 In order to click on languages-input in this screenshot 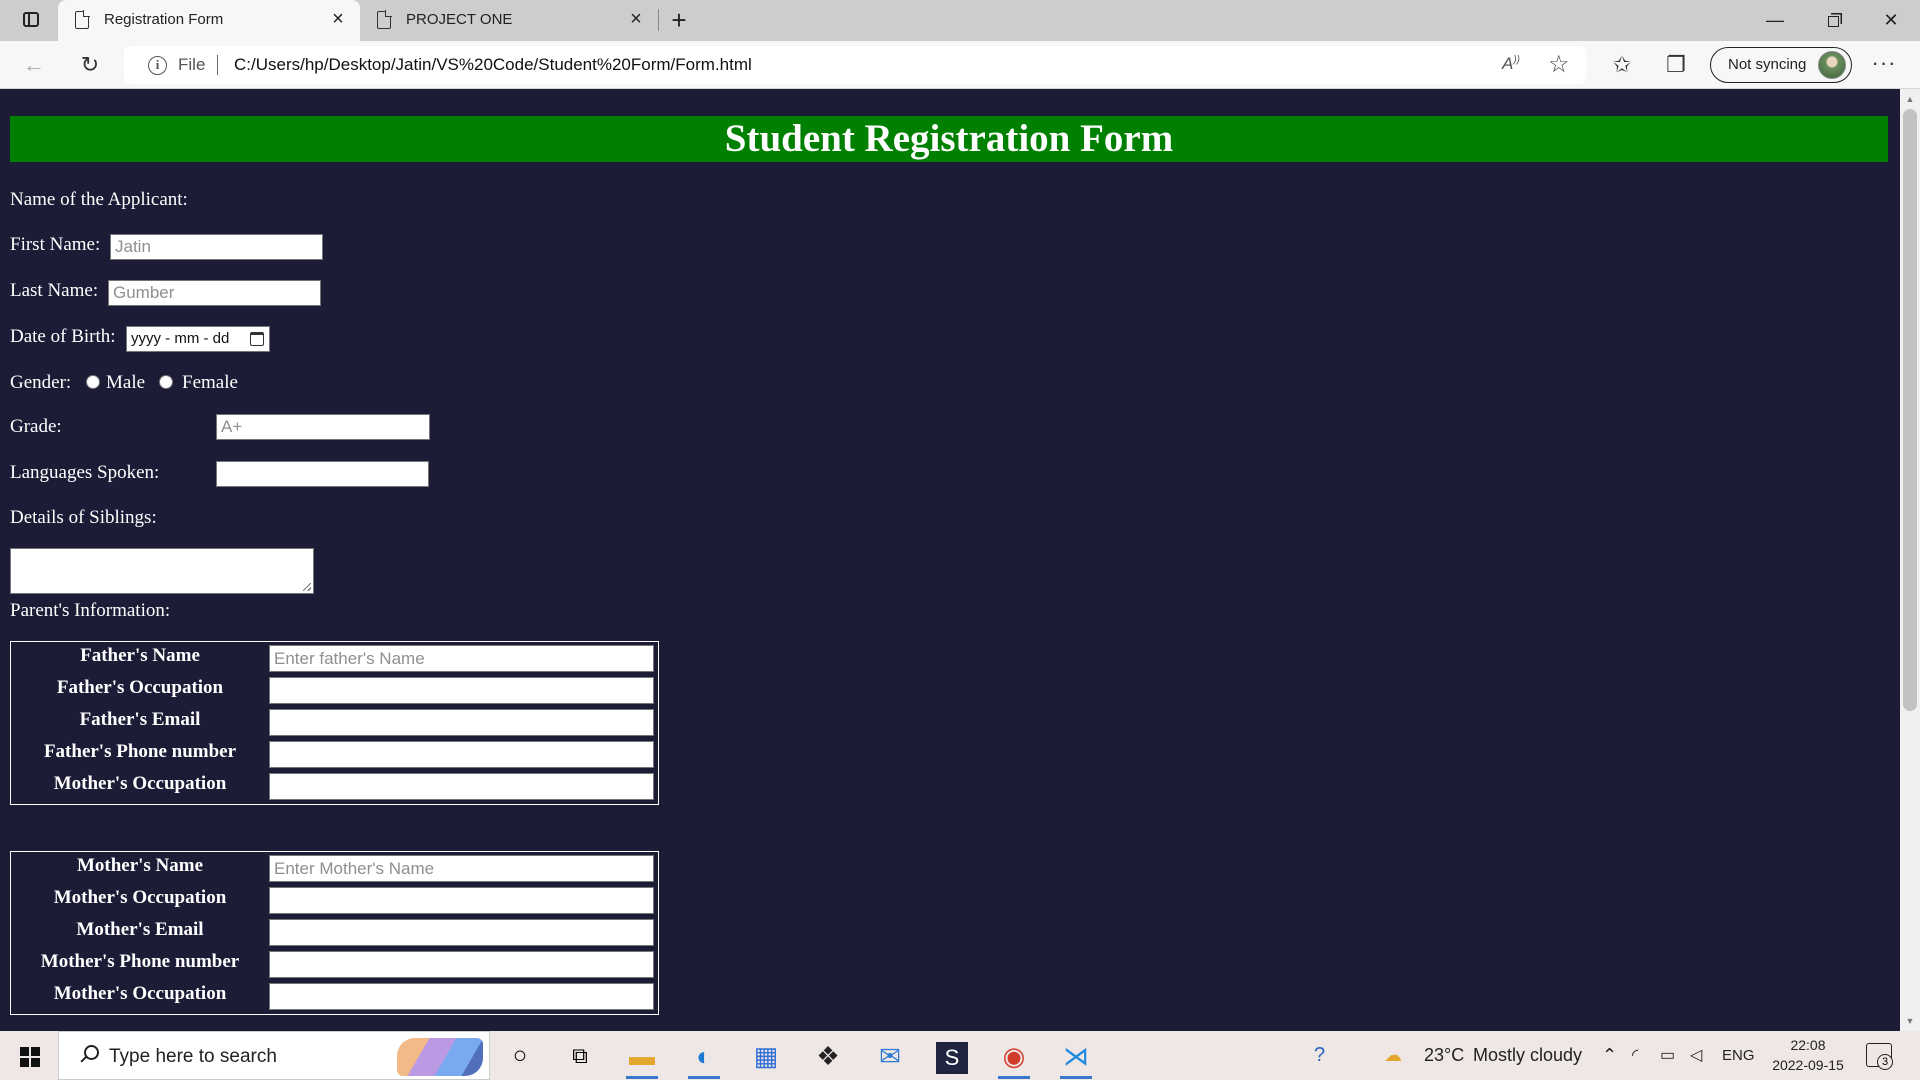, I will do `click(322, 474)`.